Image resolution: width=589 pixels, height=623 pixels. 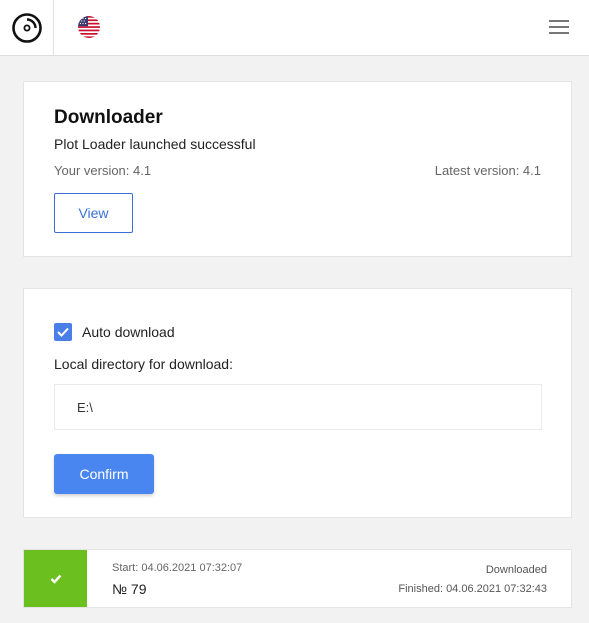 I want to click on job-finish-time: Finished: 04.06.2021 07:32:43, so click(x=472, y=589).